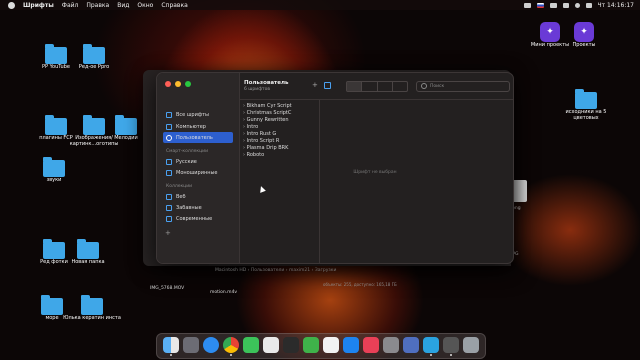 This screenshot has width=640, height=360. Describe the element at coordinates (291, 345) in the screenshot. I see `photos-icon` at that location.